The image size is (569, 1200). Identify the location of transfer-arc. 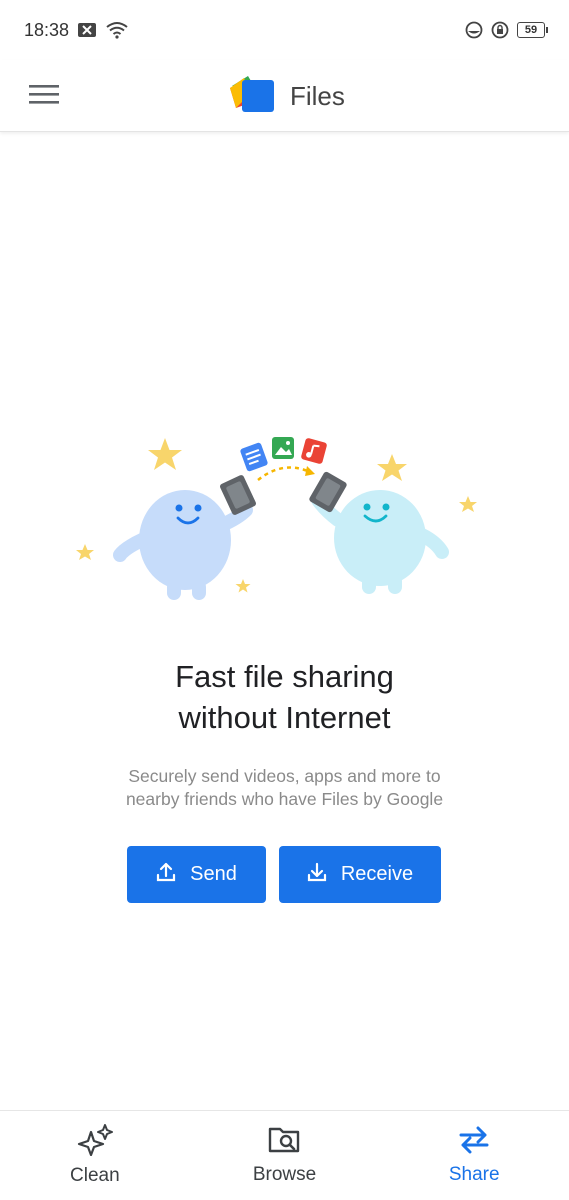
(284, 473).